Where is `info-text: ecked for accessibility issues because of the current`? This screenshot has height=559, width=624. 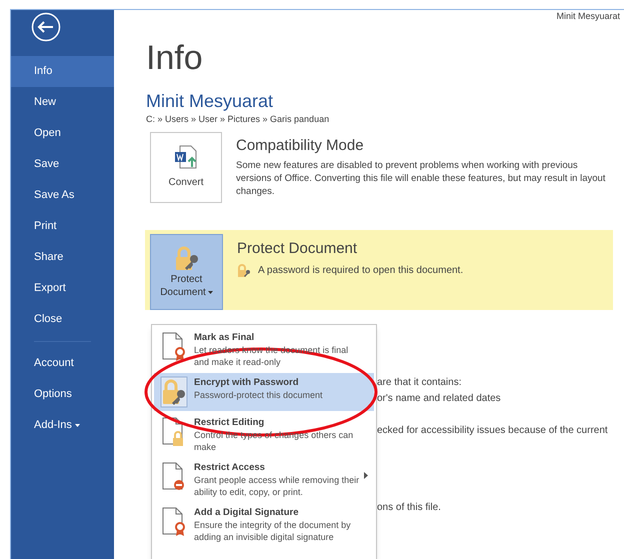
info-text: ecked for accessibility issues because of the current is located at coordinates (492, 431).